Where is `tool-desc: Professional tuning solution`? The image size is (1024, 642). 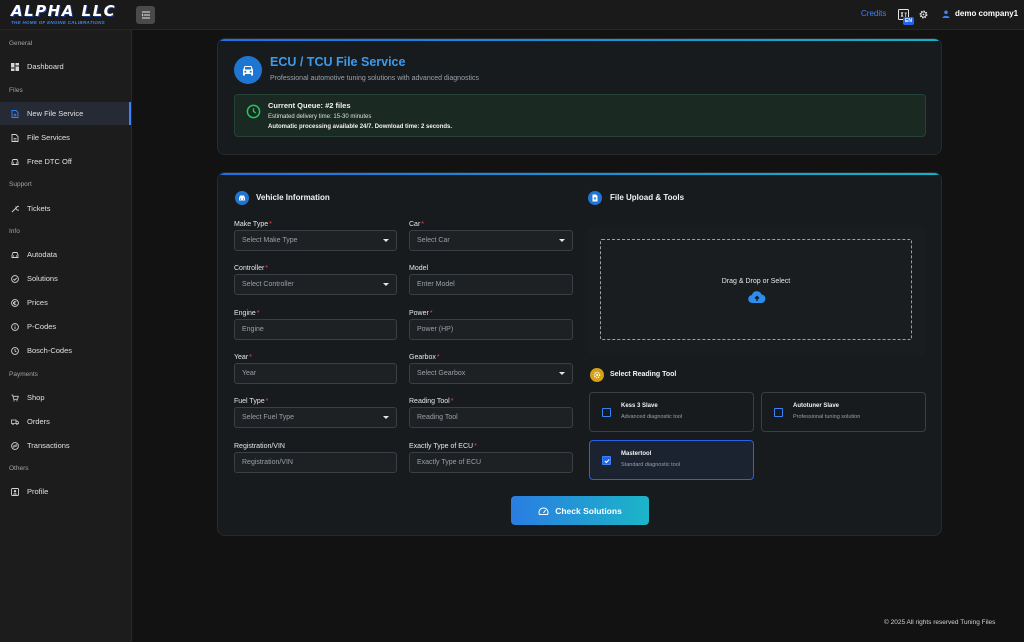
tool-desc: Professional tuning solution is located at coordinates (827, 417).